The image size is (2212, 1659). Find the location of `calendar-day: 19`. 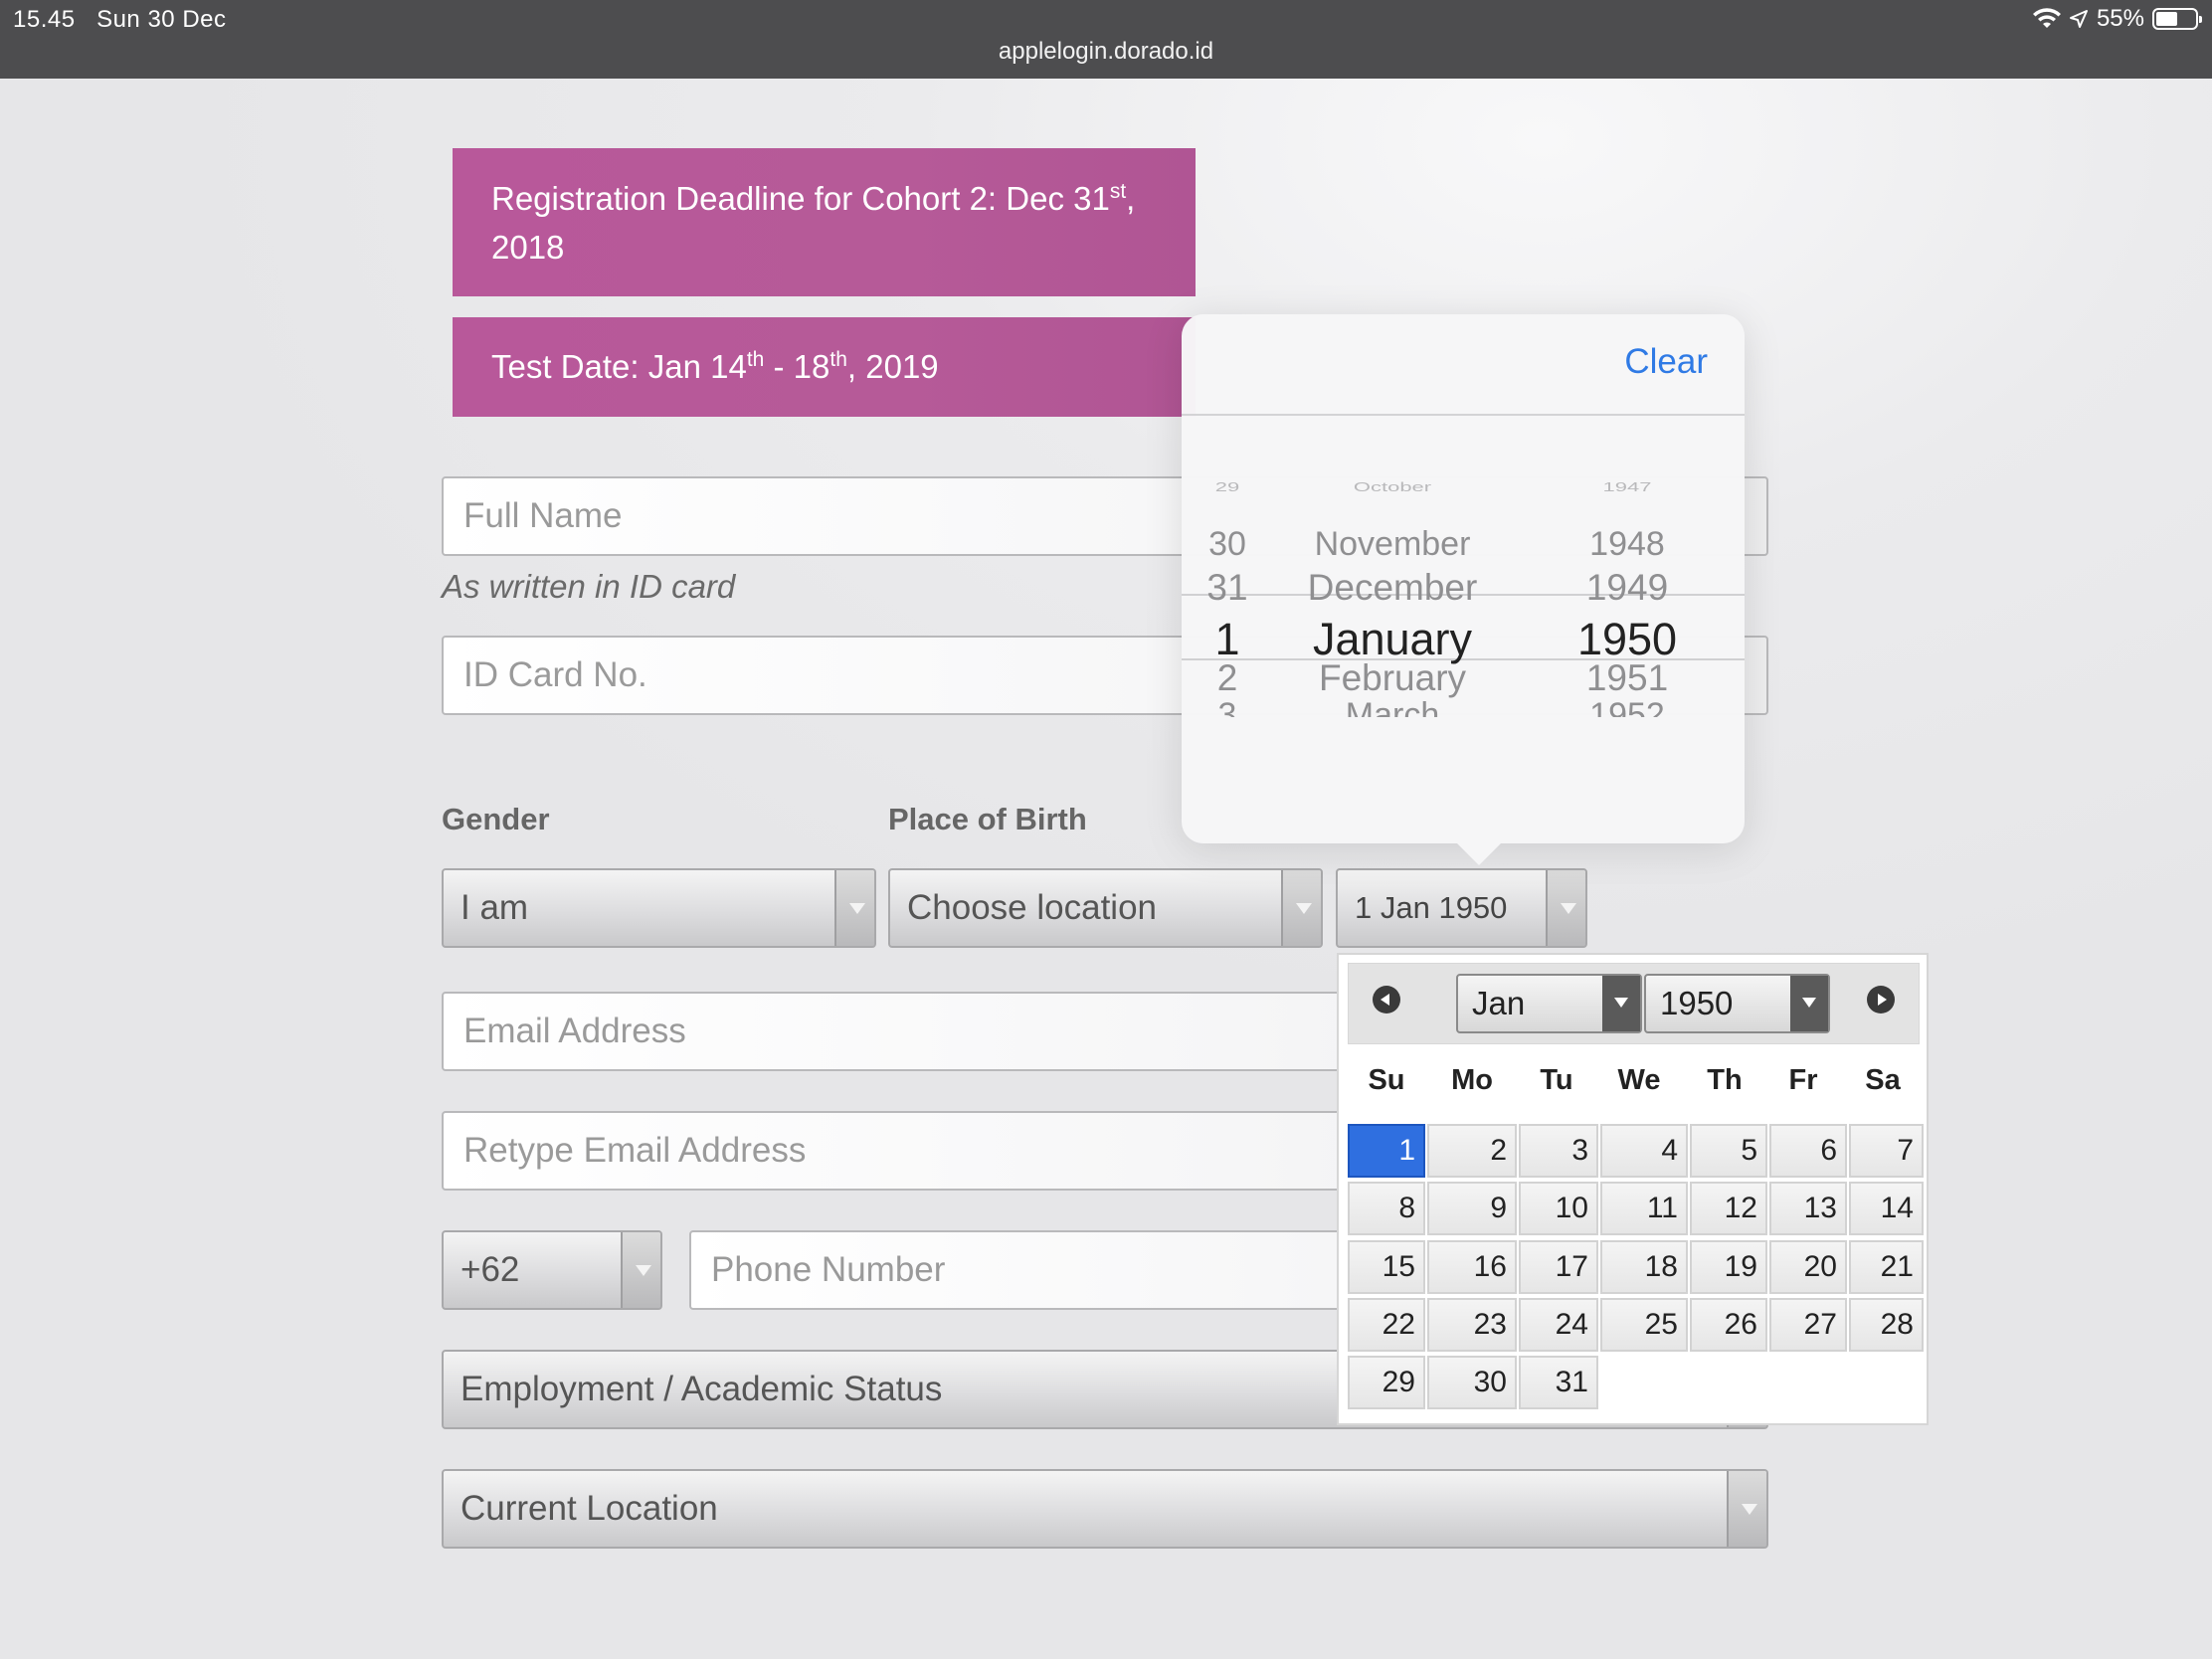

calendar-day: 19 is located at coordinates (1728, 1267).